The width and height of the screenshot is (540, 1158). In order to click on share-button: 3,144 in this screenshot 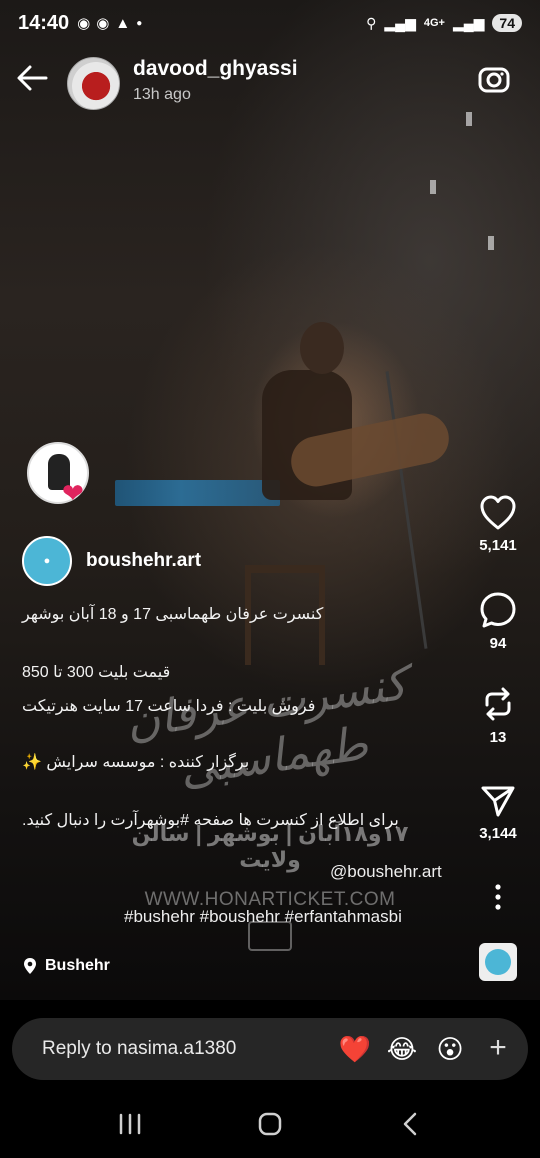, I will do `click(498, 812)`.